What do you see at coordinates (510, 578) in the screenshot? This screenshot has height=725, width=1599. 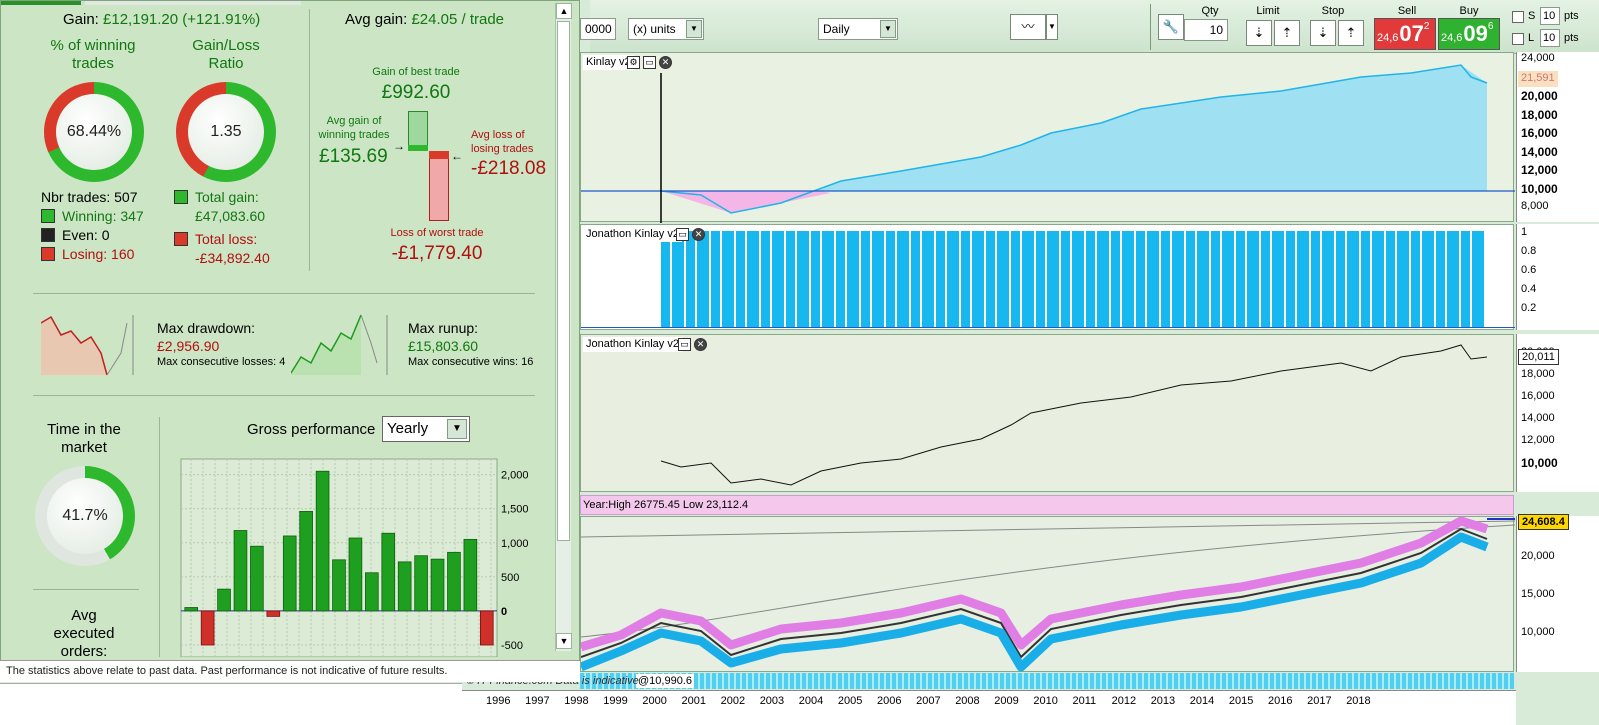 I see `y-tick-label: 500` at bounding box center [510, 578].